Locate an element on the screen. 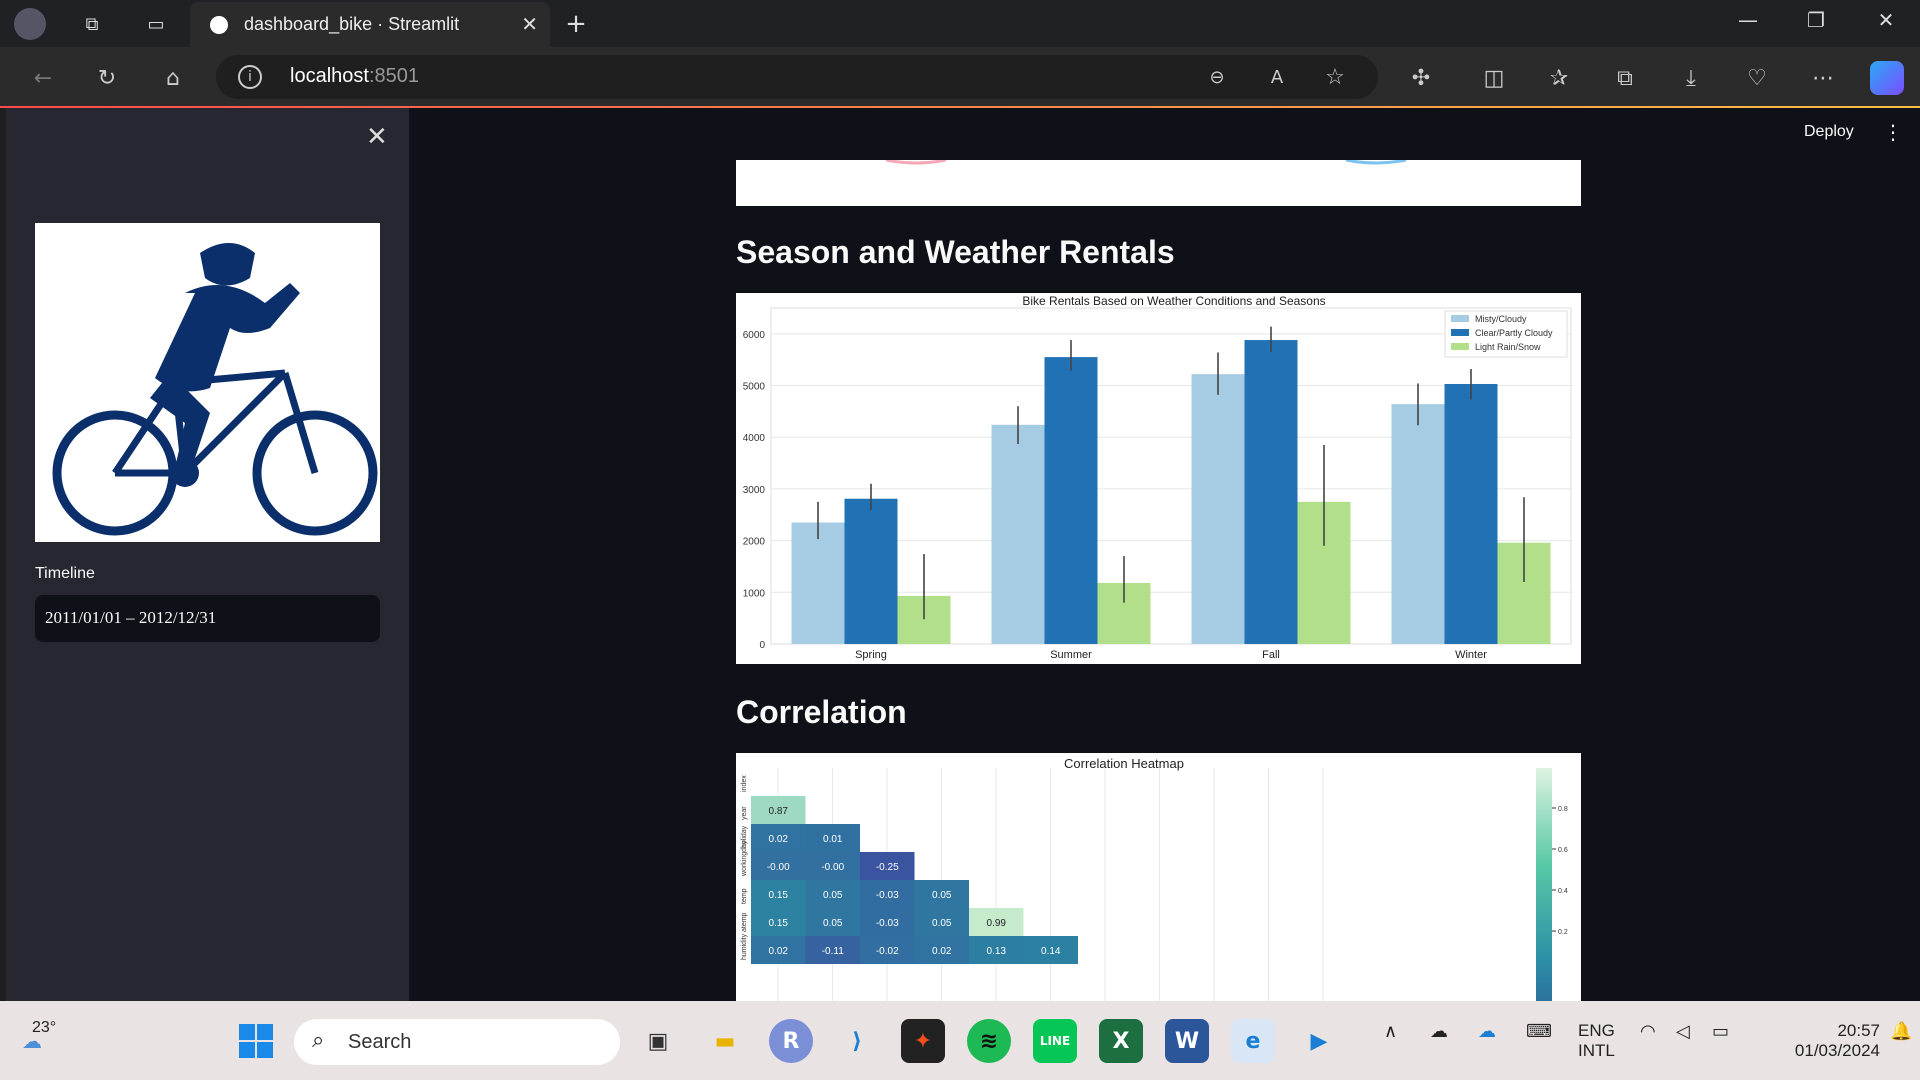 This screenshot has width=1920, height=1080. x-tick-label: Winter is located at coordinates (1471, 655).